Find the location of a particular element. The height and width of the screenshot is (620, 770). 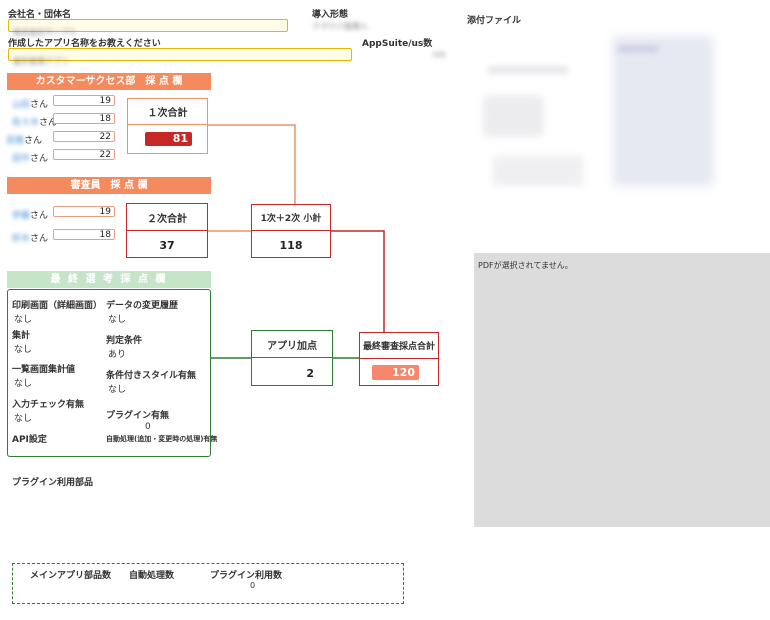

judge-total-value: 37 is located at coordinates (167, 245).